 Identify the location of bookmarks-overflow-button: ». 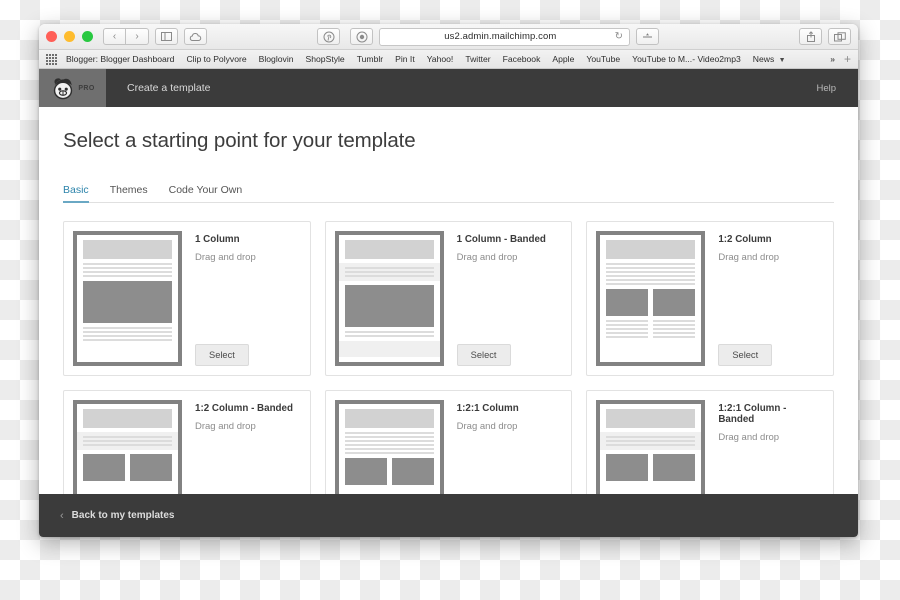
(832, 59).